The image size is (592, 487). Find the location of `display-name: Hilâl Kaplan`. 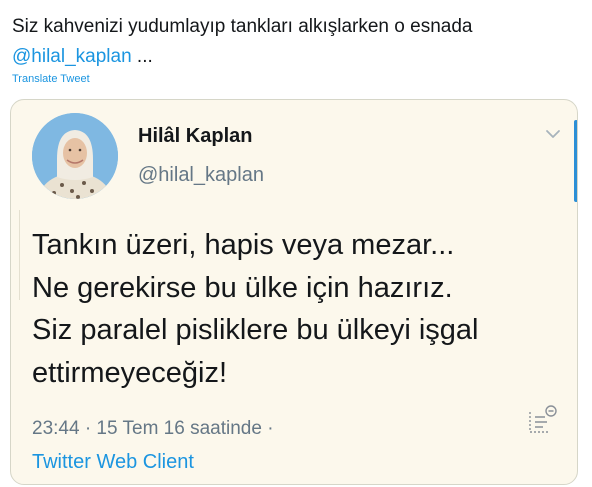

display-name: Hilâl Kaplan is located at coordinates (195, 136).